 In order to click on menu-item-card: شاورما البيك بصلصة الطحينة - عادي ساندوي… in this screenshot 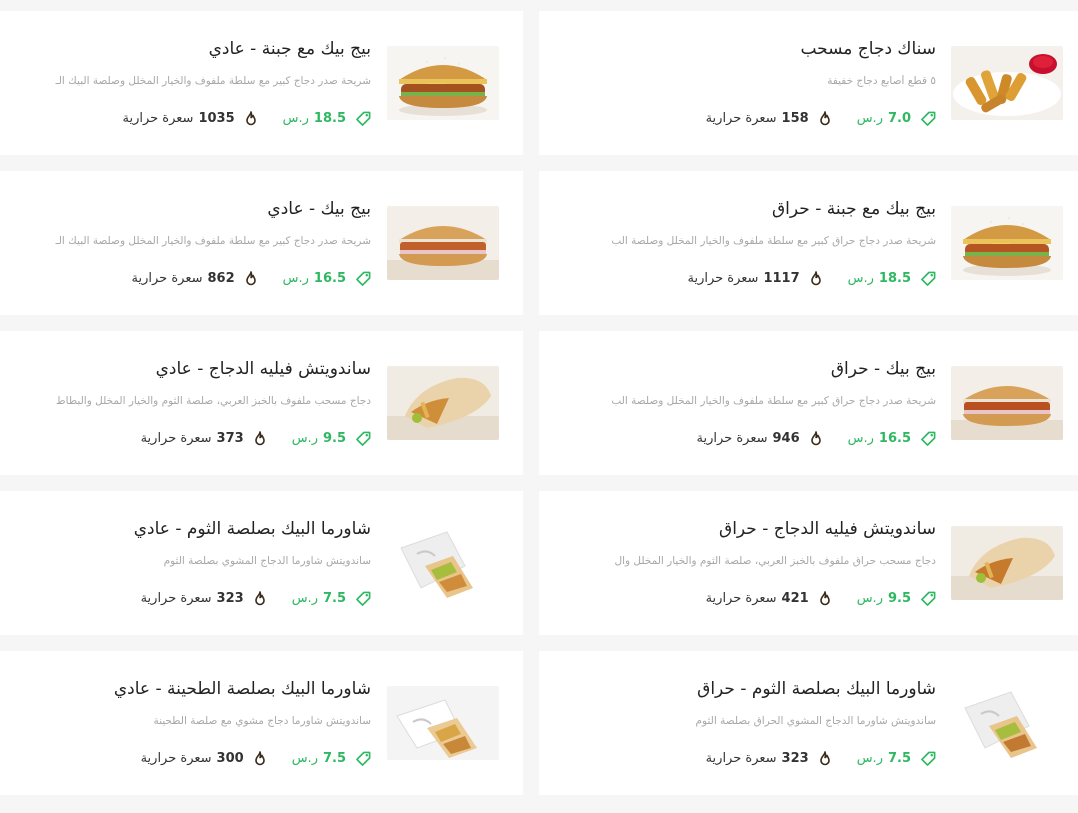, I will do `click(261, 723)`.